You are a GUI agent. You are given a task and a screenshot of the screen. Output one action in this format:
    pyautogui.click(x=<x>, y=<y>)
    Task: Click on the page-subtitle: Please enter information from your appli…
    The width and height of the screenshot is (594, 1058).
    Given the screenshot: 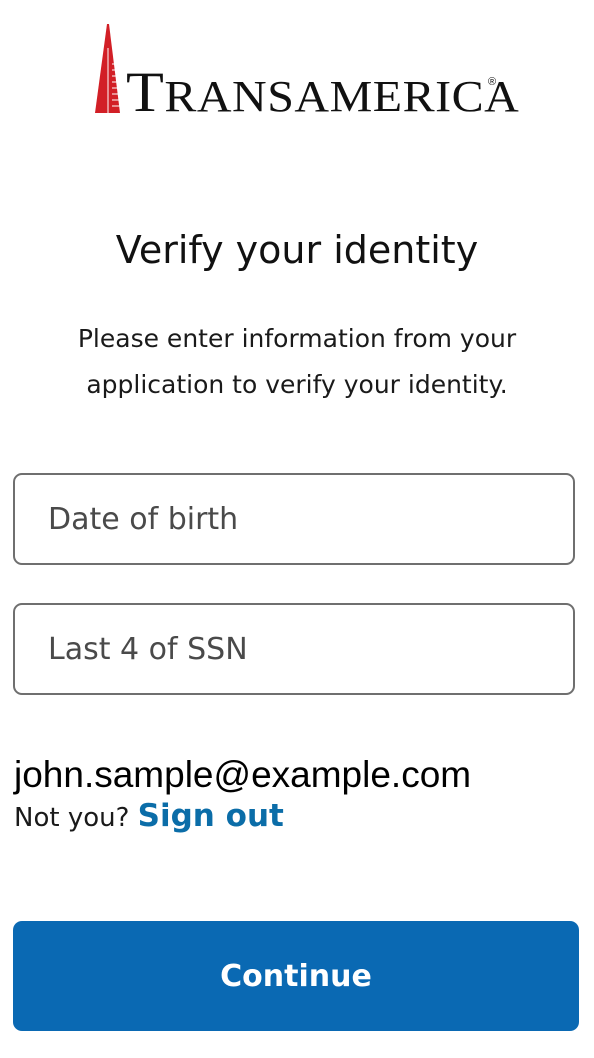 What is the action you would take?
    pyautogui.click(x=297, y=361)
    